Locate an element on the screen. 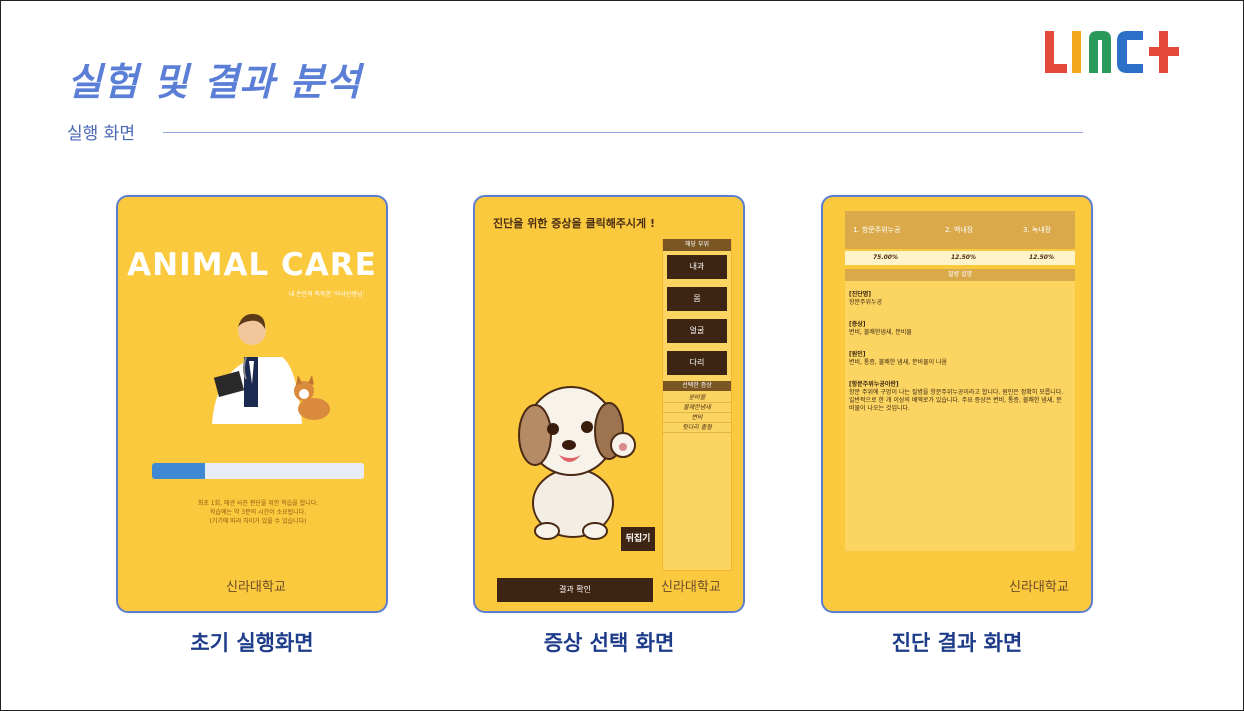 Image resolution: width=1244 pixels, height=711 pixels. part-header: 해당 부위 is located at coordinates (697, 245).